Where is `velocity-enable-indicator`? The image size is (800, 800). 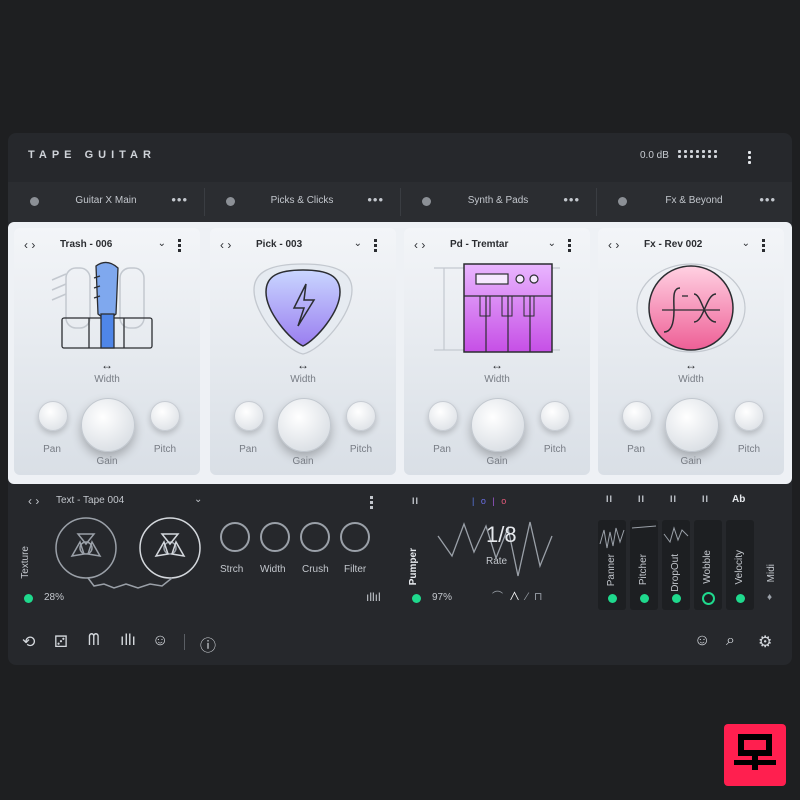
velocity-enable-indicator is located at coordinates (740, 598).